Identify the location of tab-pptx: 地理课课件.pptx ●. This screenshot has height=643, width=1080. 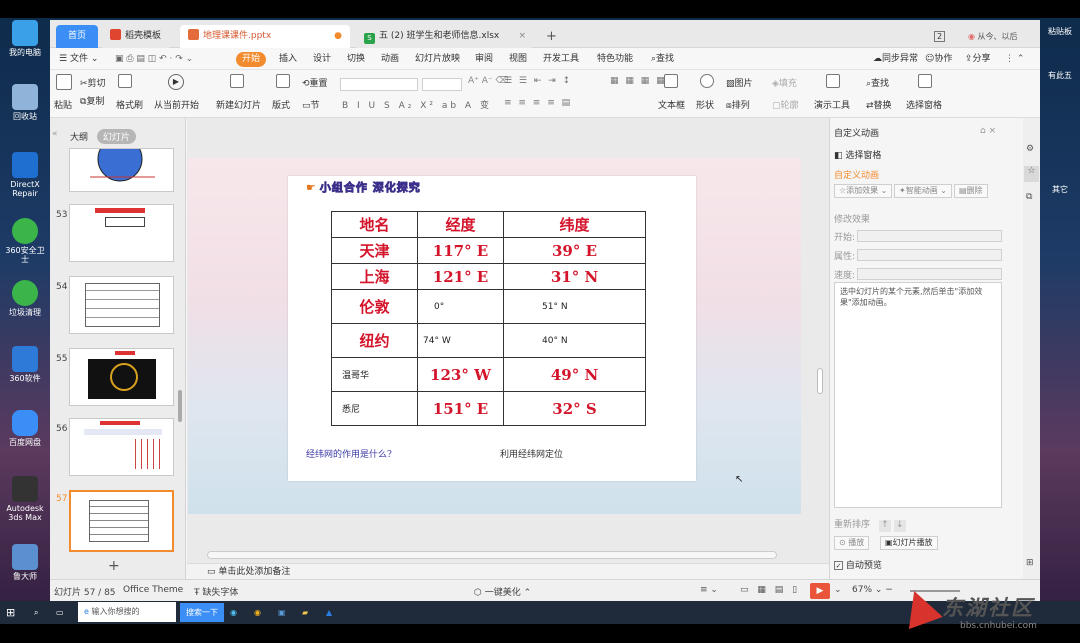
(265, 36).